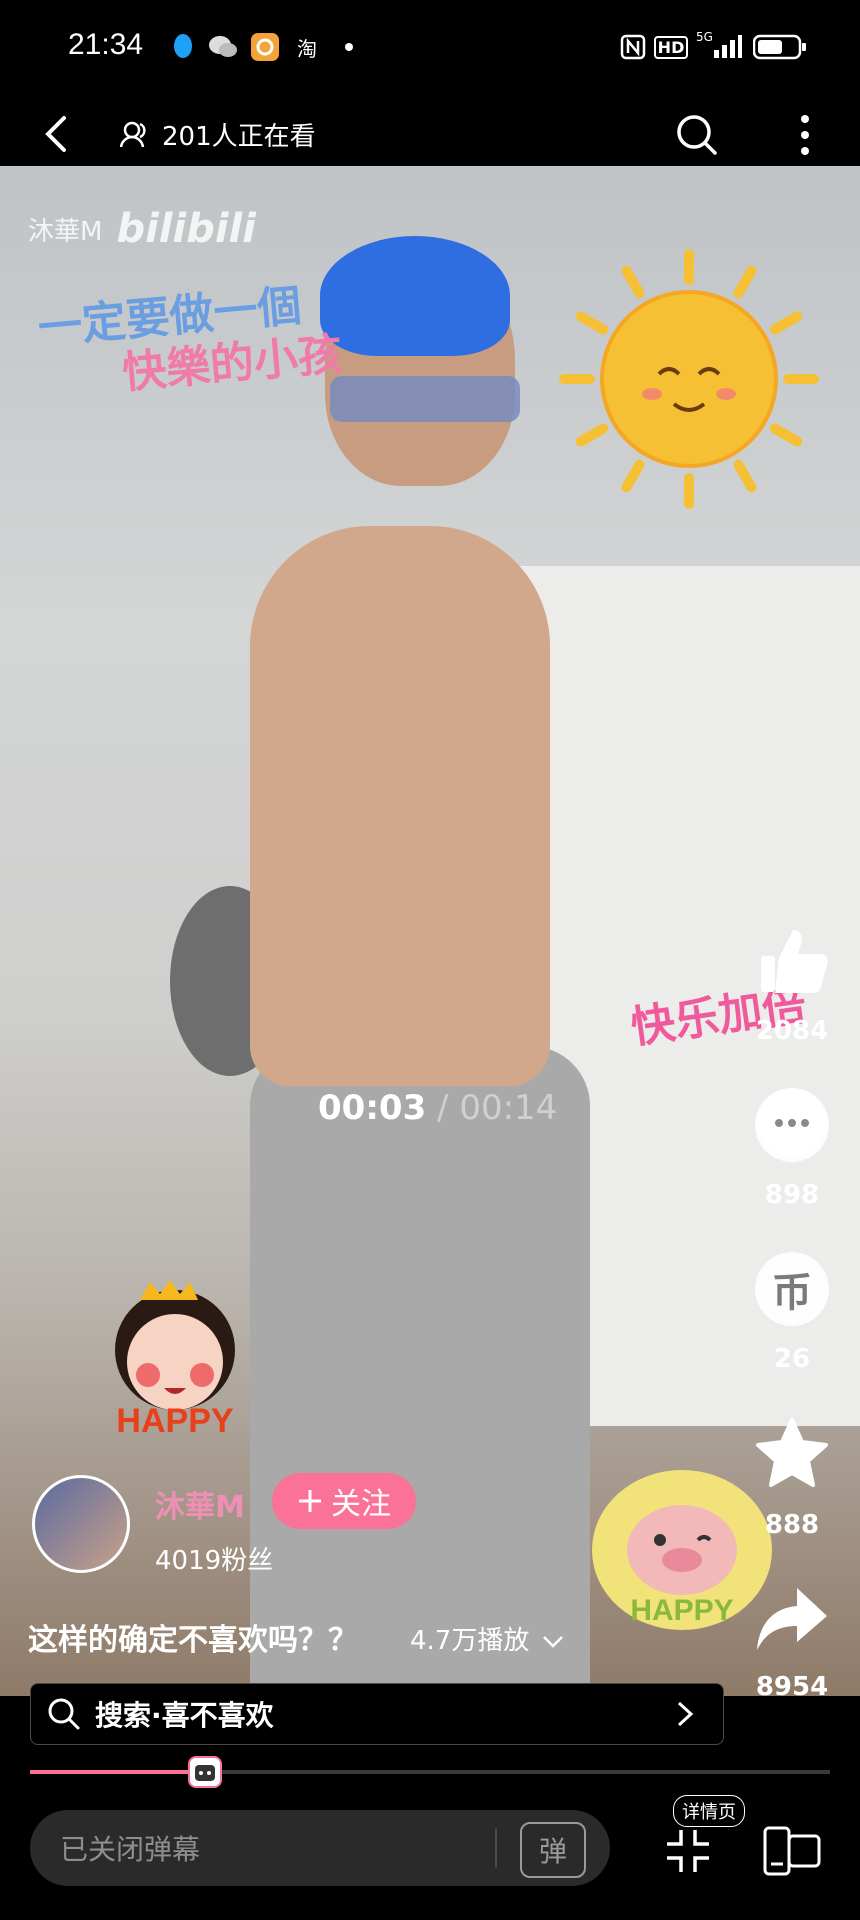 This screenshot has width=860, height=1920. What do you see at coordinates (186, 229) in the screenshot?
I see `watermark-logo: bilibili` at bounding box center [186, 229].